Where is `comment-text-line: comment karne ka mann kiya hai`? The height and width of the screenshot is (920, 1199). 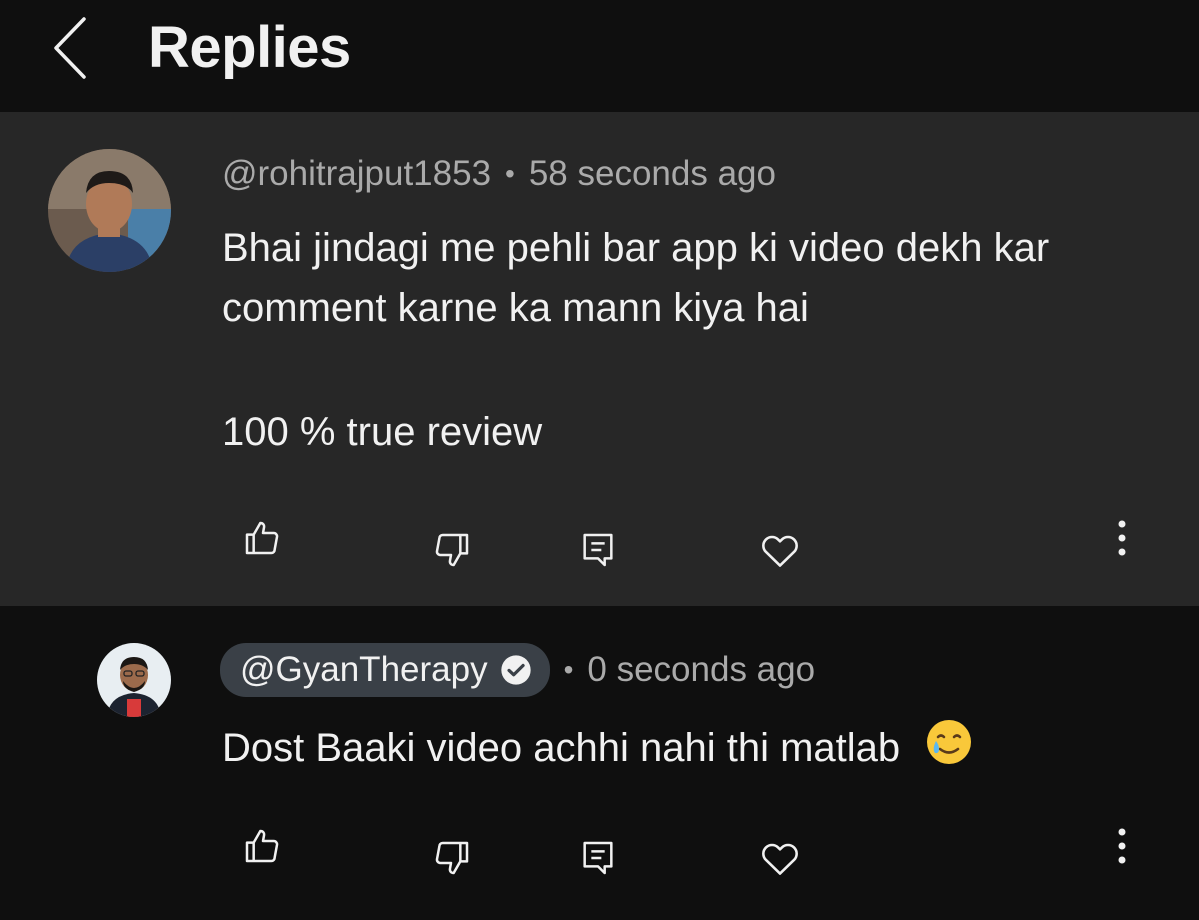 comment-text-line: comment karne ka mann kiya hai is located at coordinates (515, 308).